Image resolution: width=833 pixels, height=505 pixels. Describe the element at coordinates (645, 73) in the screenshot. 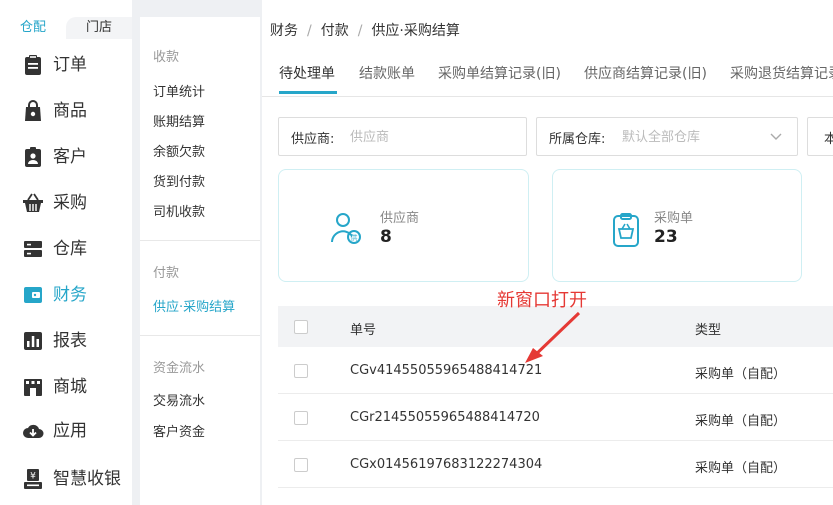

I see `tab-supplier-settlement-records-old: 供应商结算记录(旧)` at that location.